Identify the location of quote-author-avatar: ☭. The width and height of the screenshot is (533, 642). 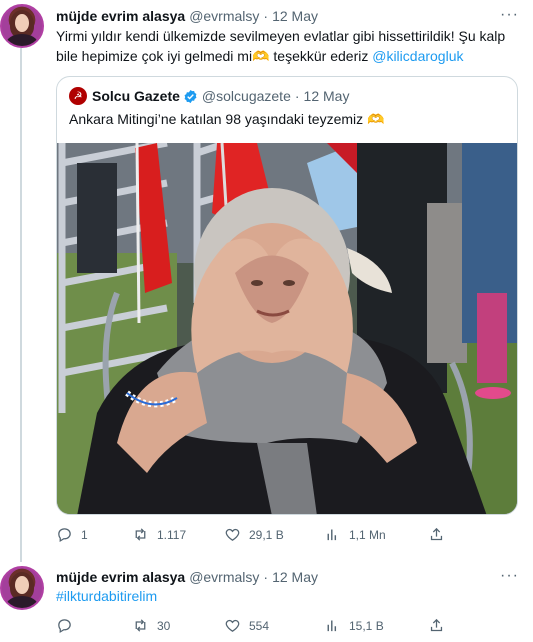
(78, 96).